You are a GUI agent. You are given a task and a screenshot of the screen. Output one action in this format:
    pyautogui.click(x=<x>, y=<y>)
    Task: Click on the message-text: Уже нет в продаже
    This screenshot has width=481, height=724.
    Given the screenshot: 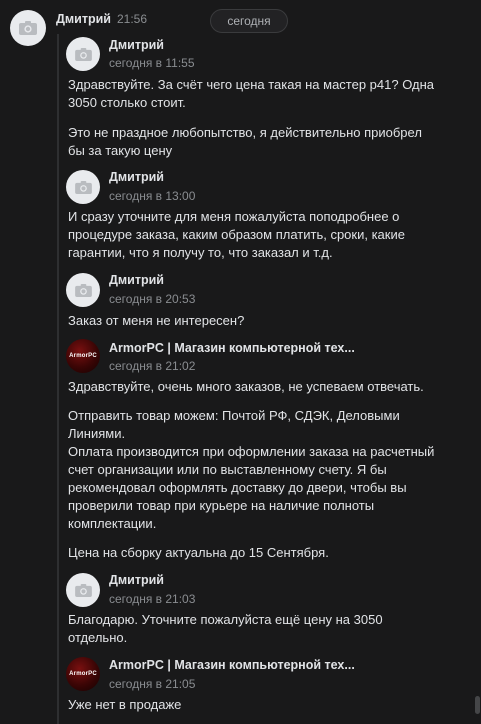 What is the action you would take?
    pyautogui.click(x=125, y=704)
    